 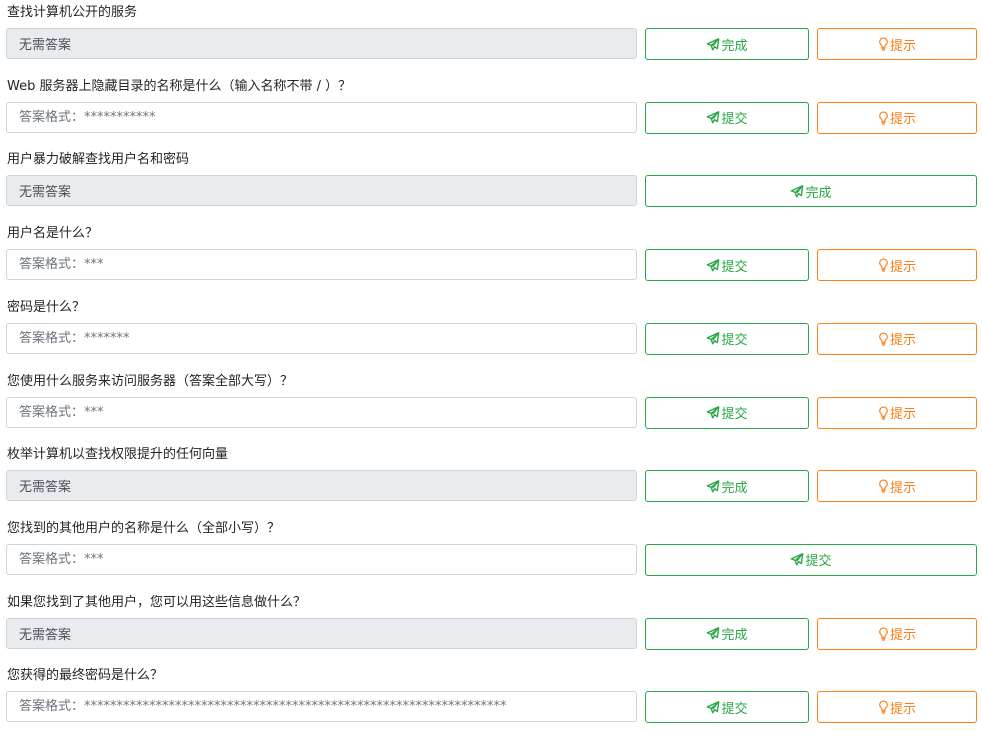 What do you see at coordinates (150, 381) in the screenshot?
I see `question-text: 您使用什么服务来访问服务器（答案全部大写）？` at bounding box center [150, 381].